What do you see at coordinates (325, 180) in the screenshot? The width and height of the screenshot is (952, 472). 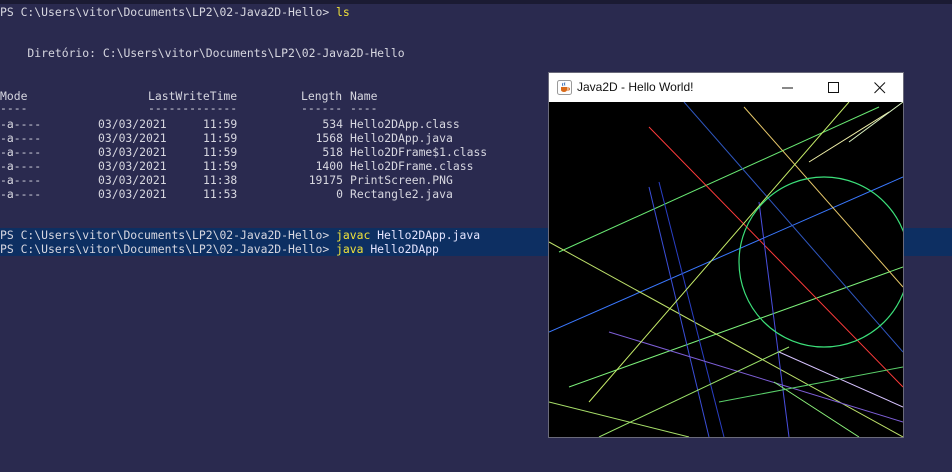 I see `row-length: 19175` at bounding box center [325, 180].